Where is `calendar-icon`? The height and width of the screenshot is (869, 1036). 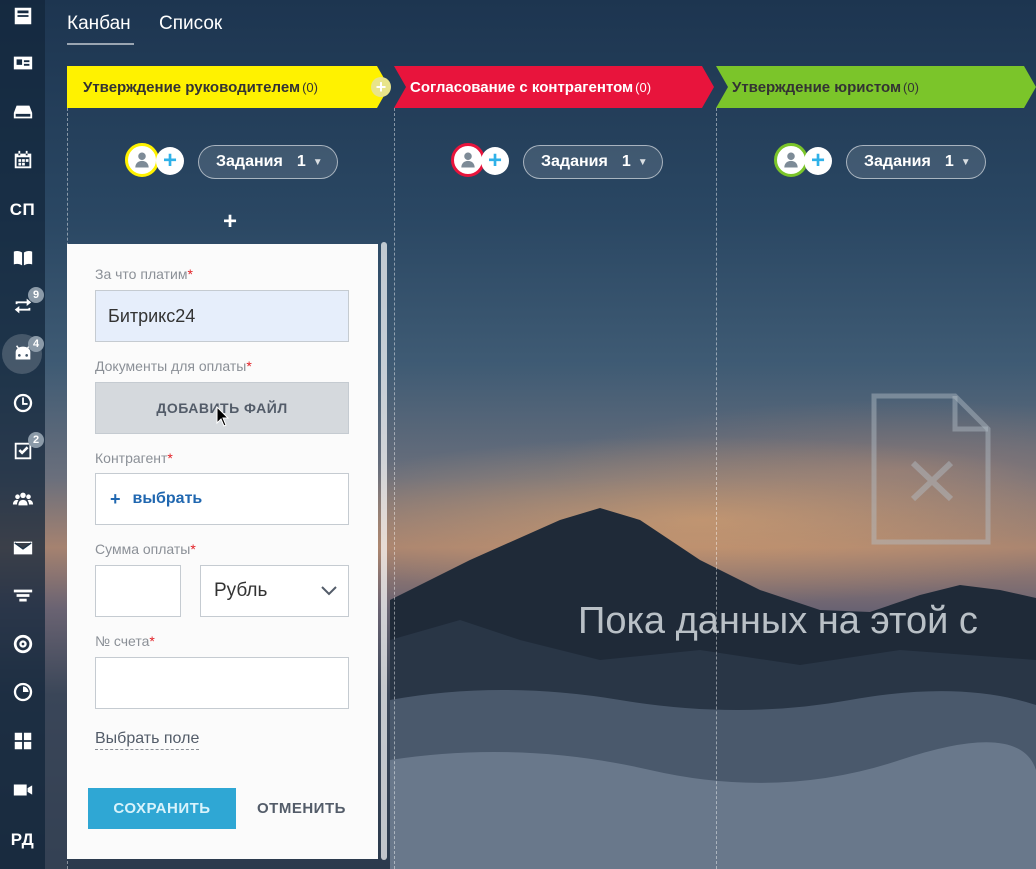 calendar-icon is located at coordinates (22, 159).